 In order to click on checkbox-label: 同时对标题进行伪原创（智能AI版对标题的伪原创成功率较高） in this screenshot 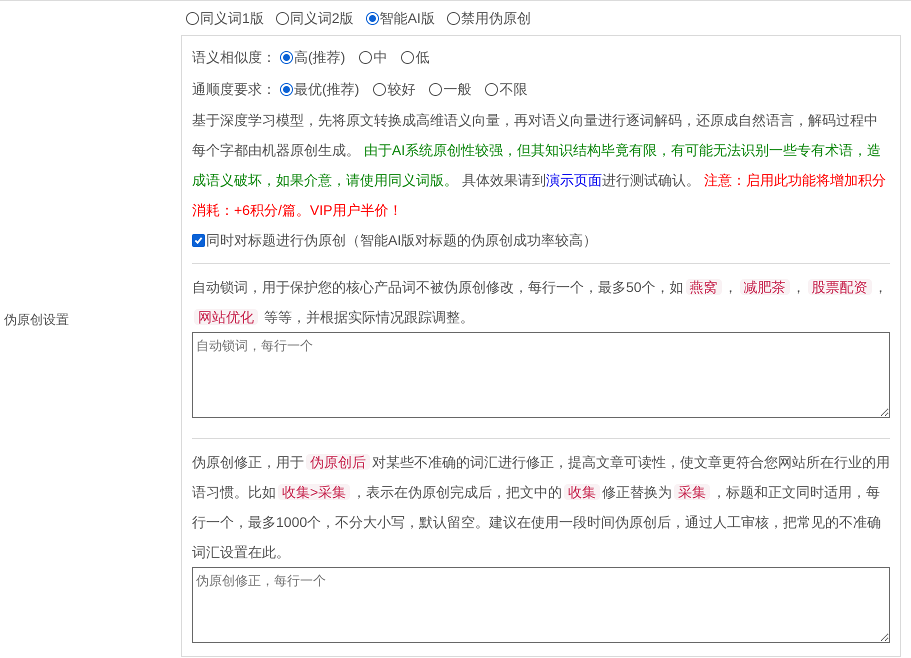, I will do `click(402, 240)`.